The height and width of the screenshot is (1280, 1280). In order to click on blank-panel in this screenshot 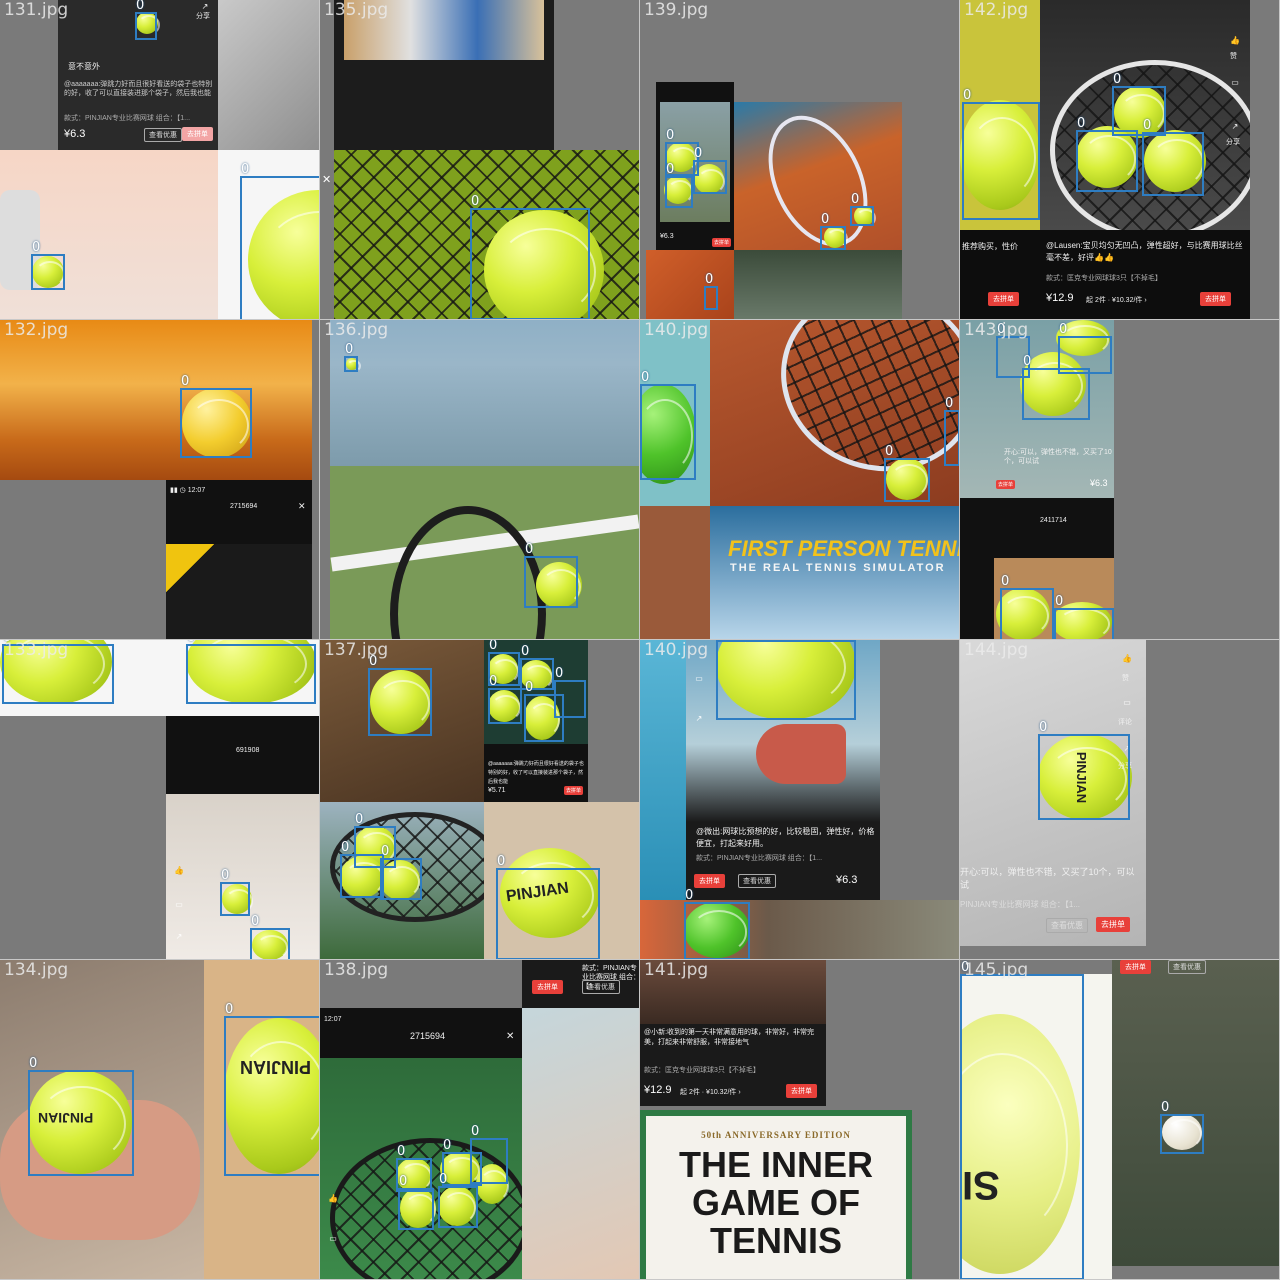, I will do `click(1212, 793)`.